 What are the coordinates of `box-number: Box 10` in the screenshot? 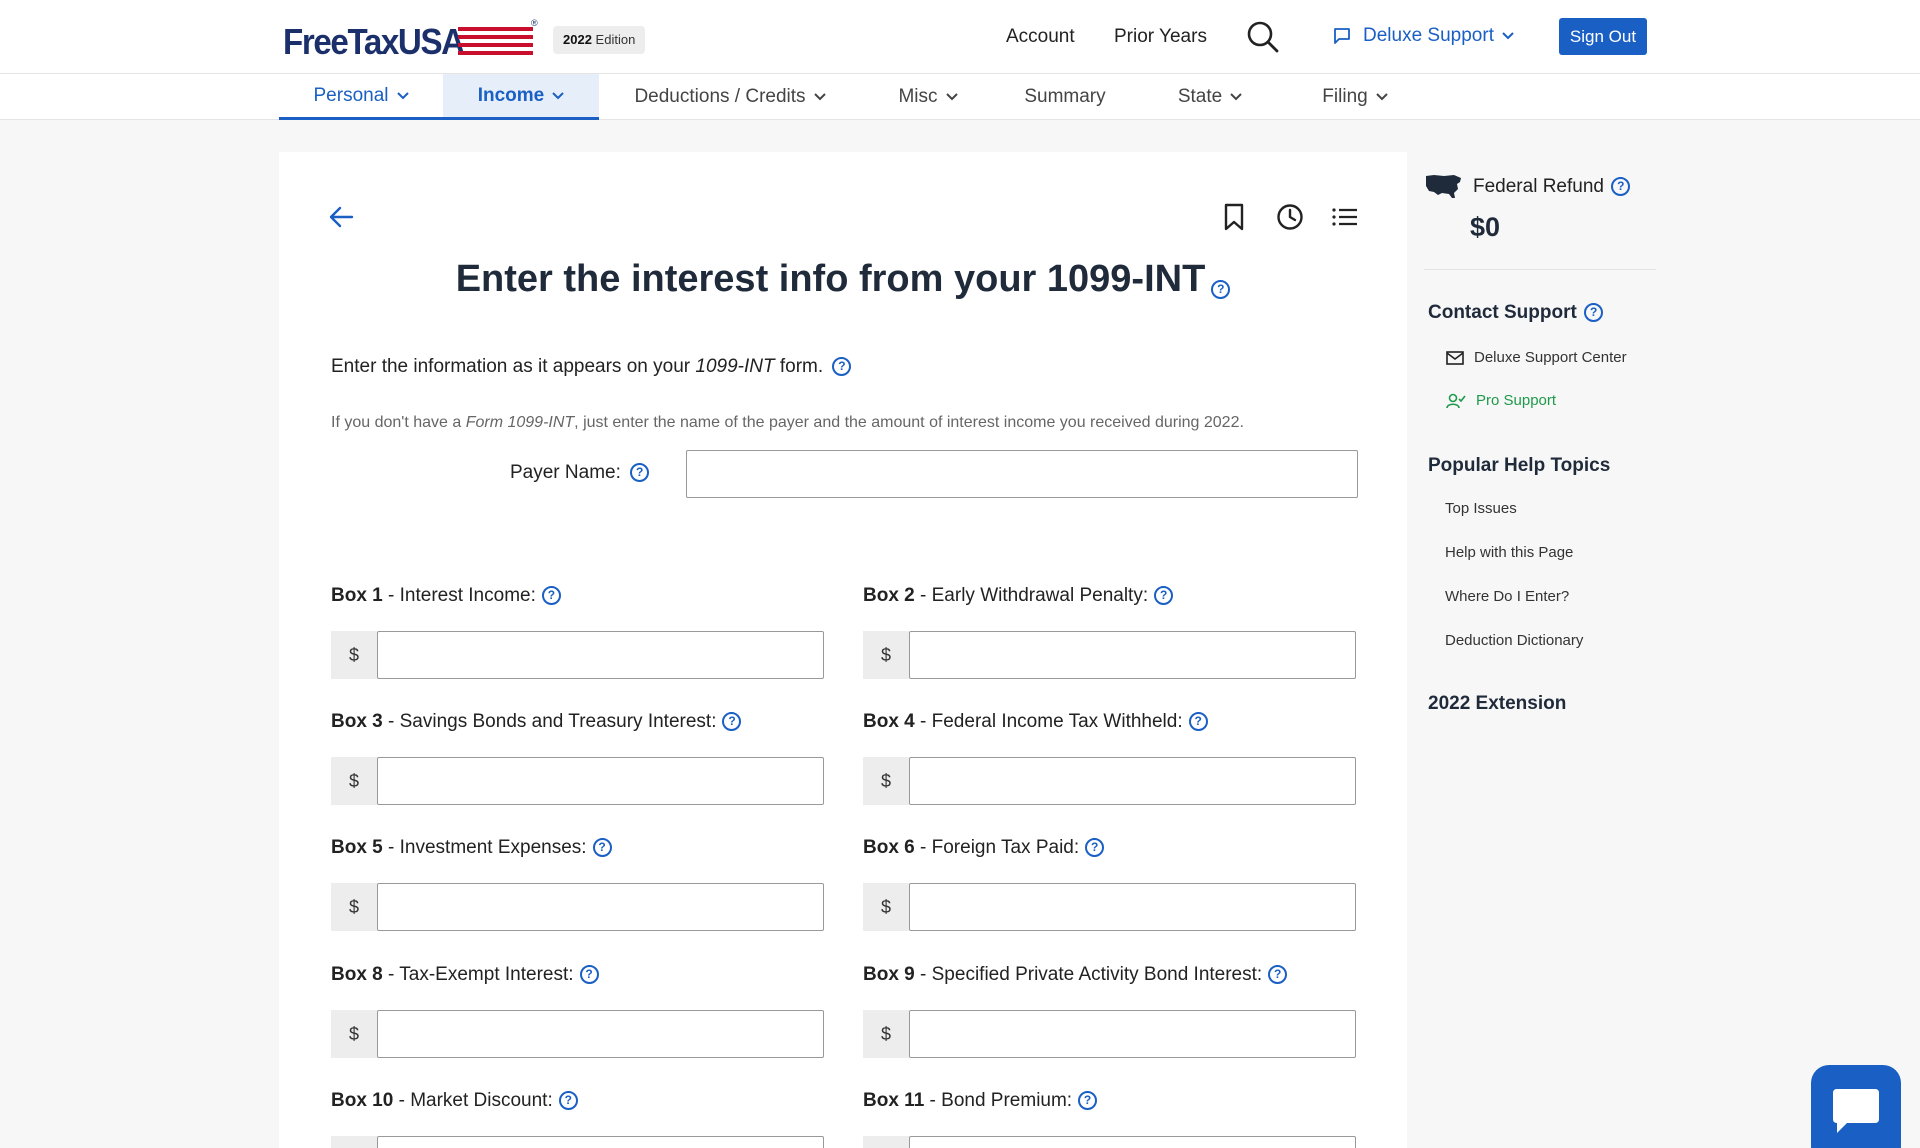 It's located at (362, 1100).